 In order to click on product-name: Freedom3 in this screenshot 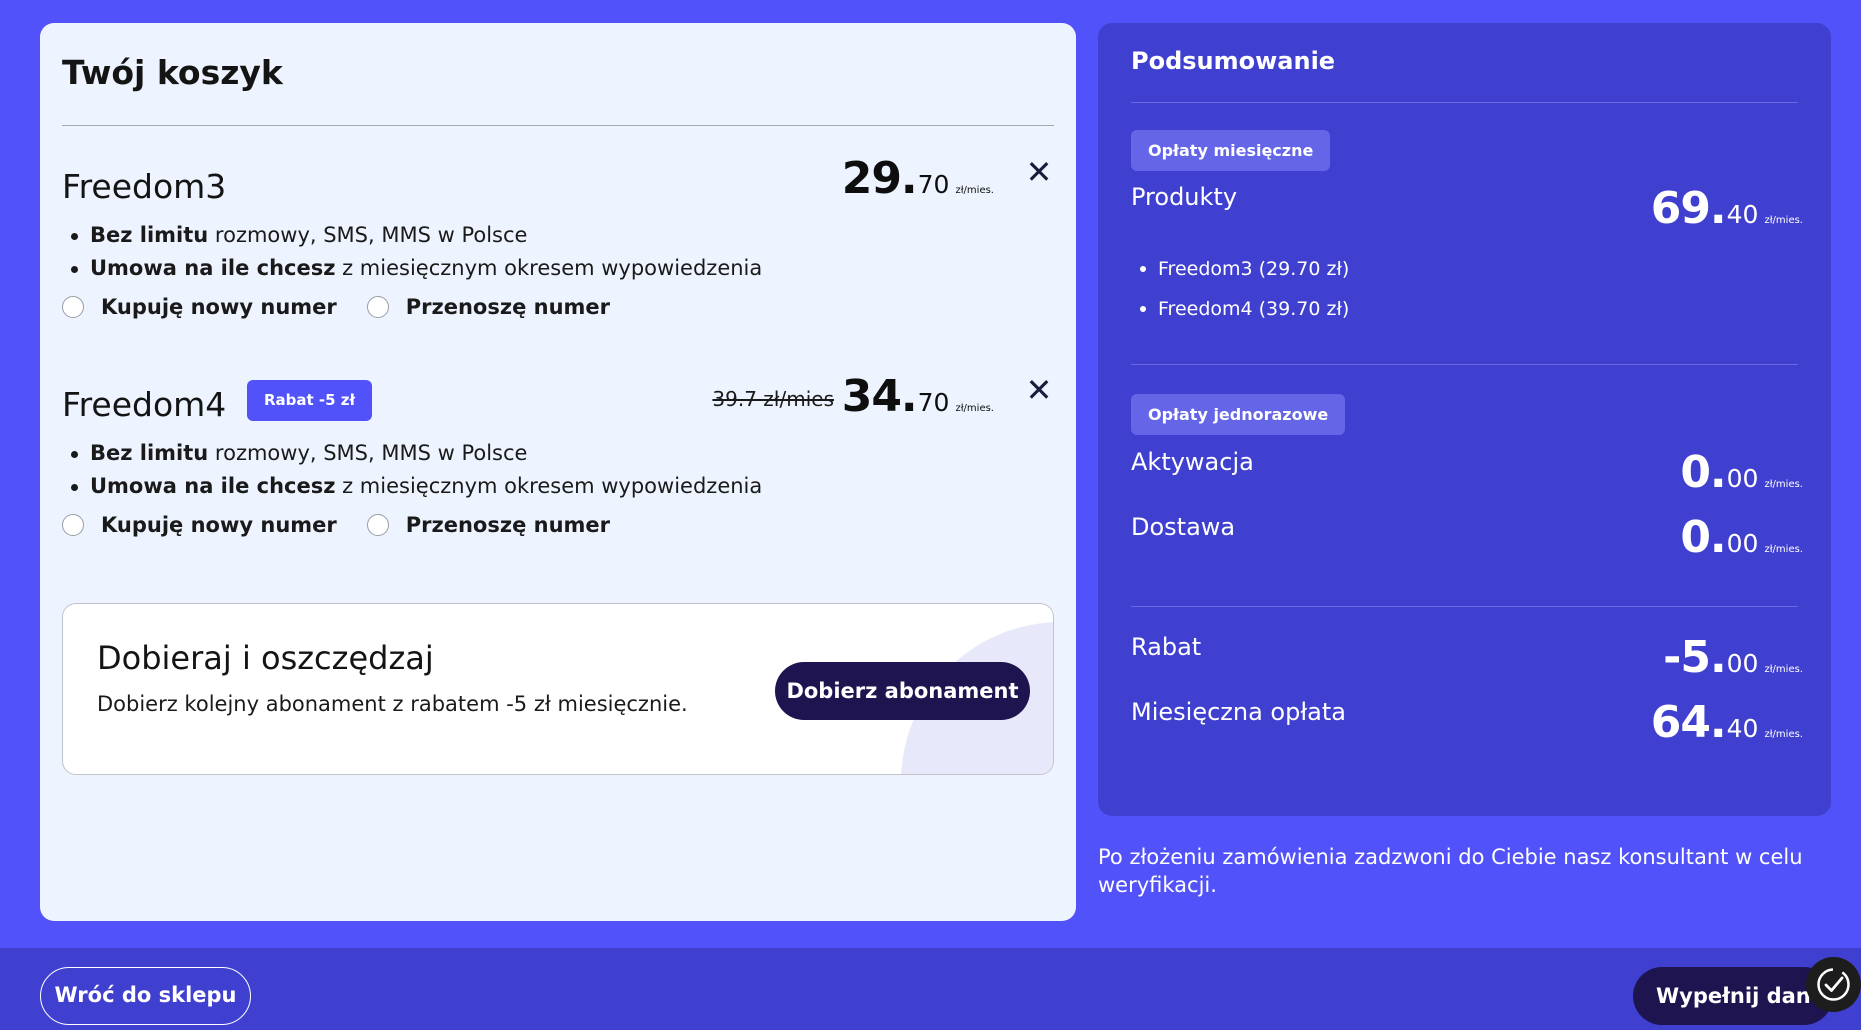, I will do `click(144, 186)`.